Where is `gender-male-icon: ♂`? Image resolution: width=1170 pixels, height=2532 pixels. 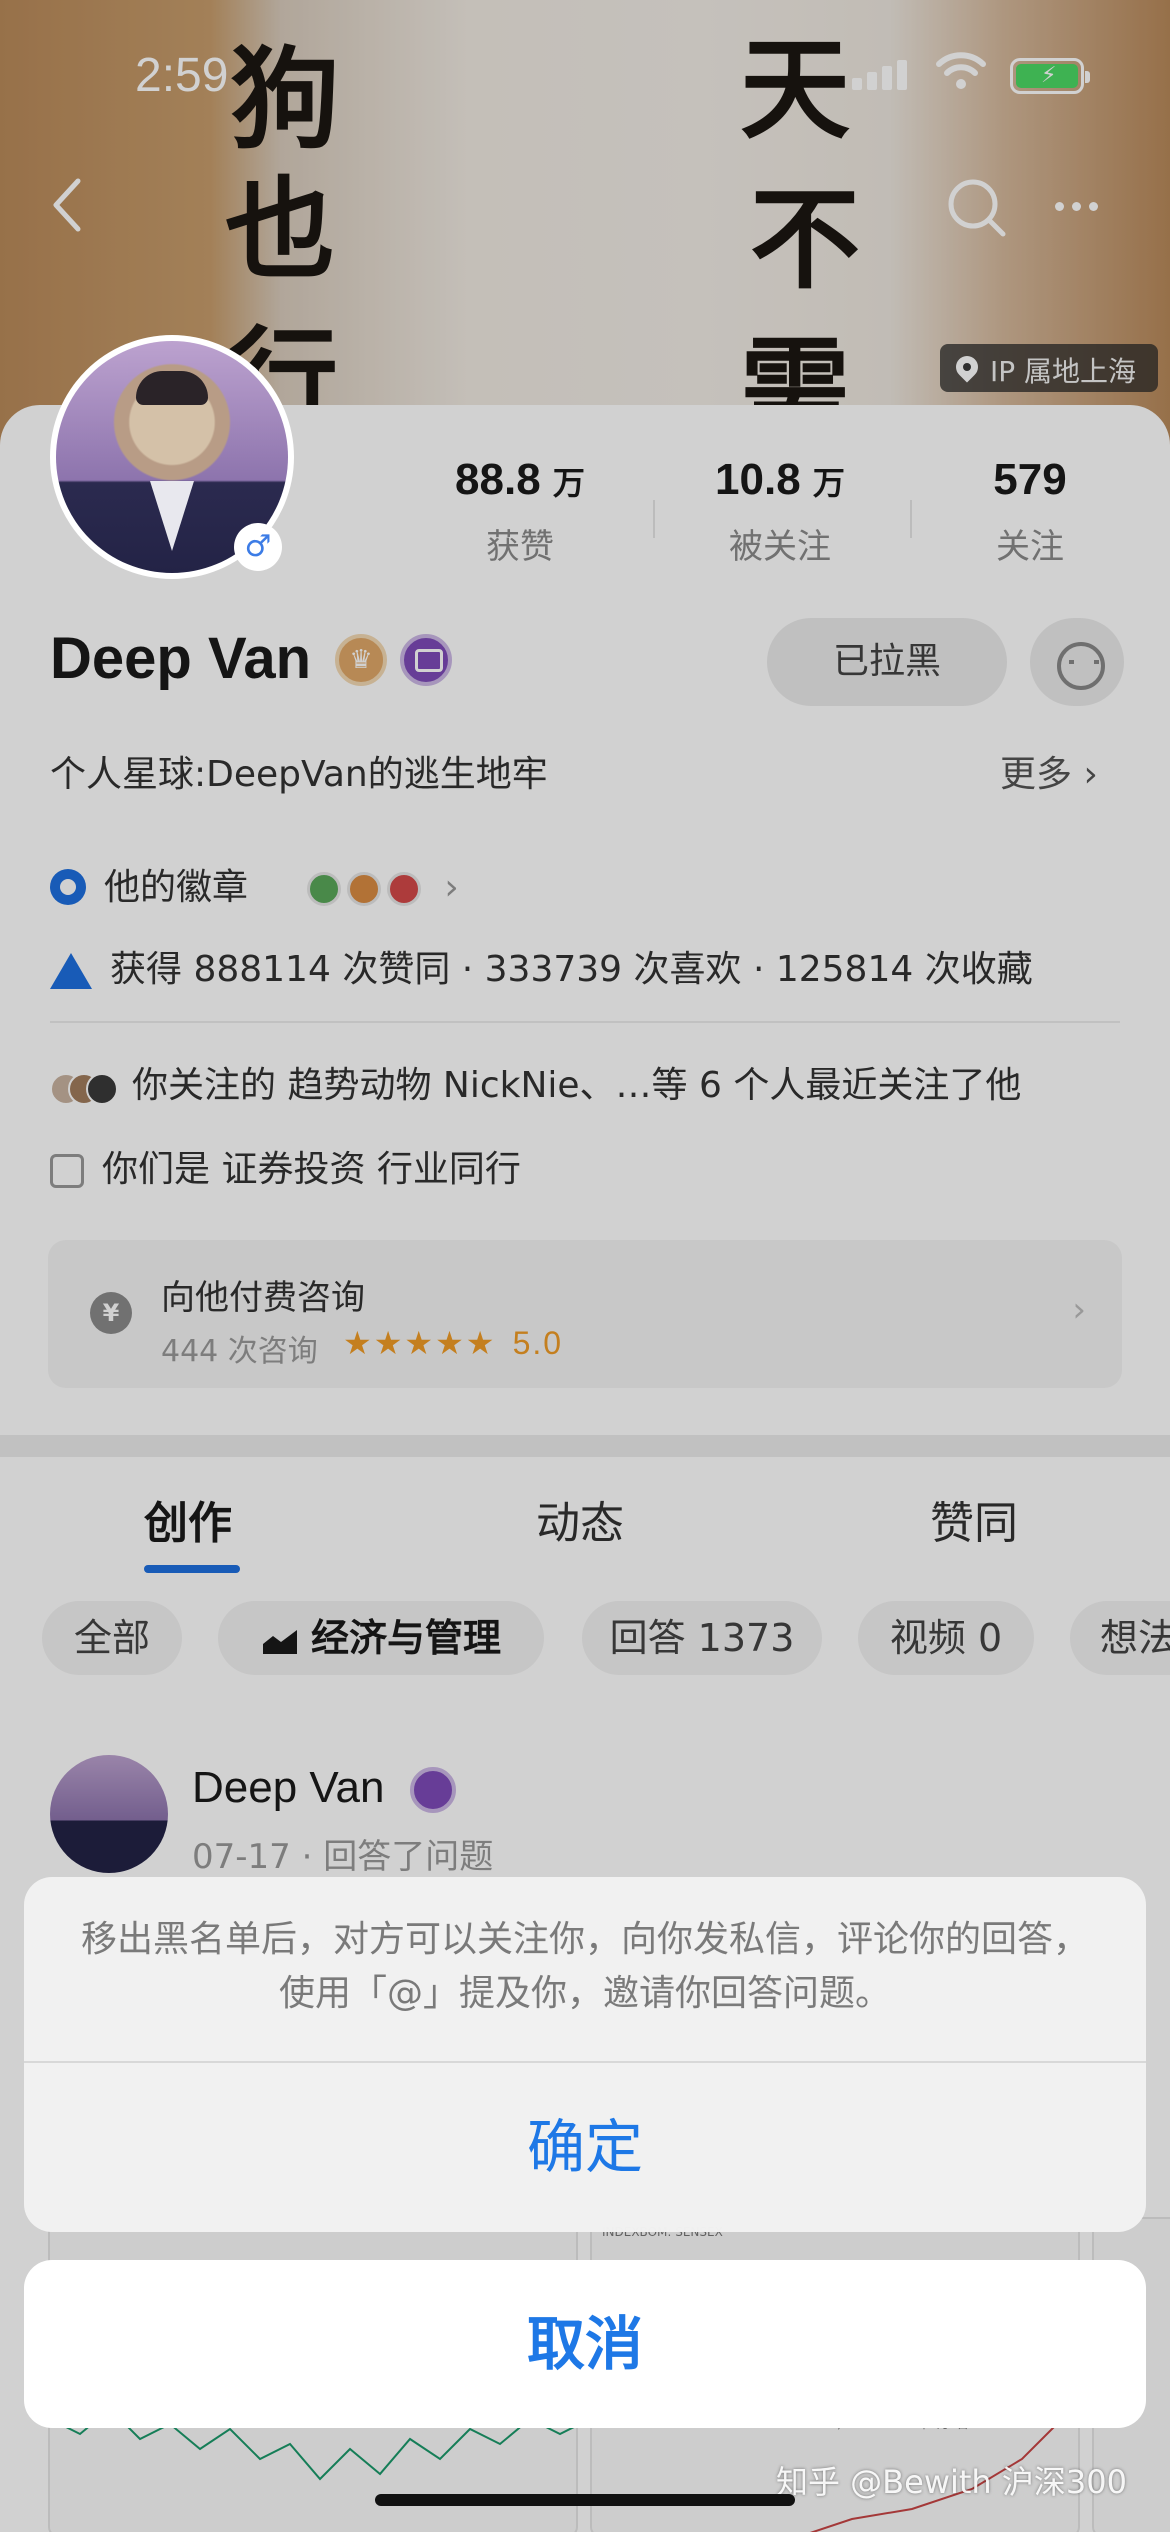
gender-male-icon: ♂ is located at coordinates (258, 547).